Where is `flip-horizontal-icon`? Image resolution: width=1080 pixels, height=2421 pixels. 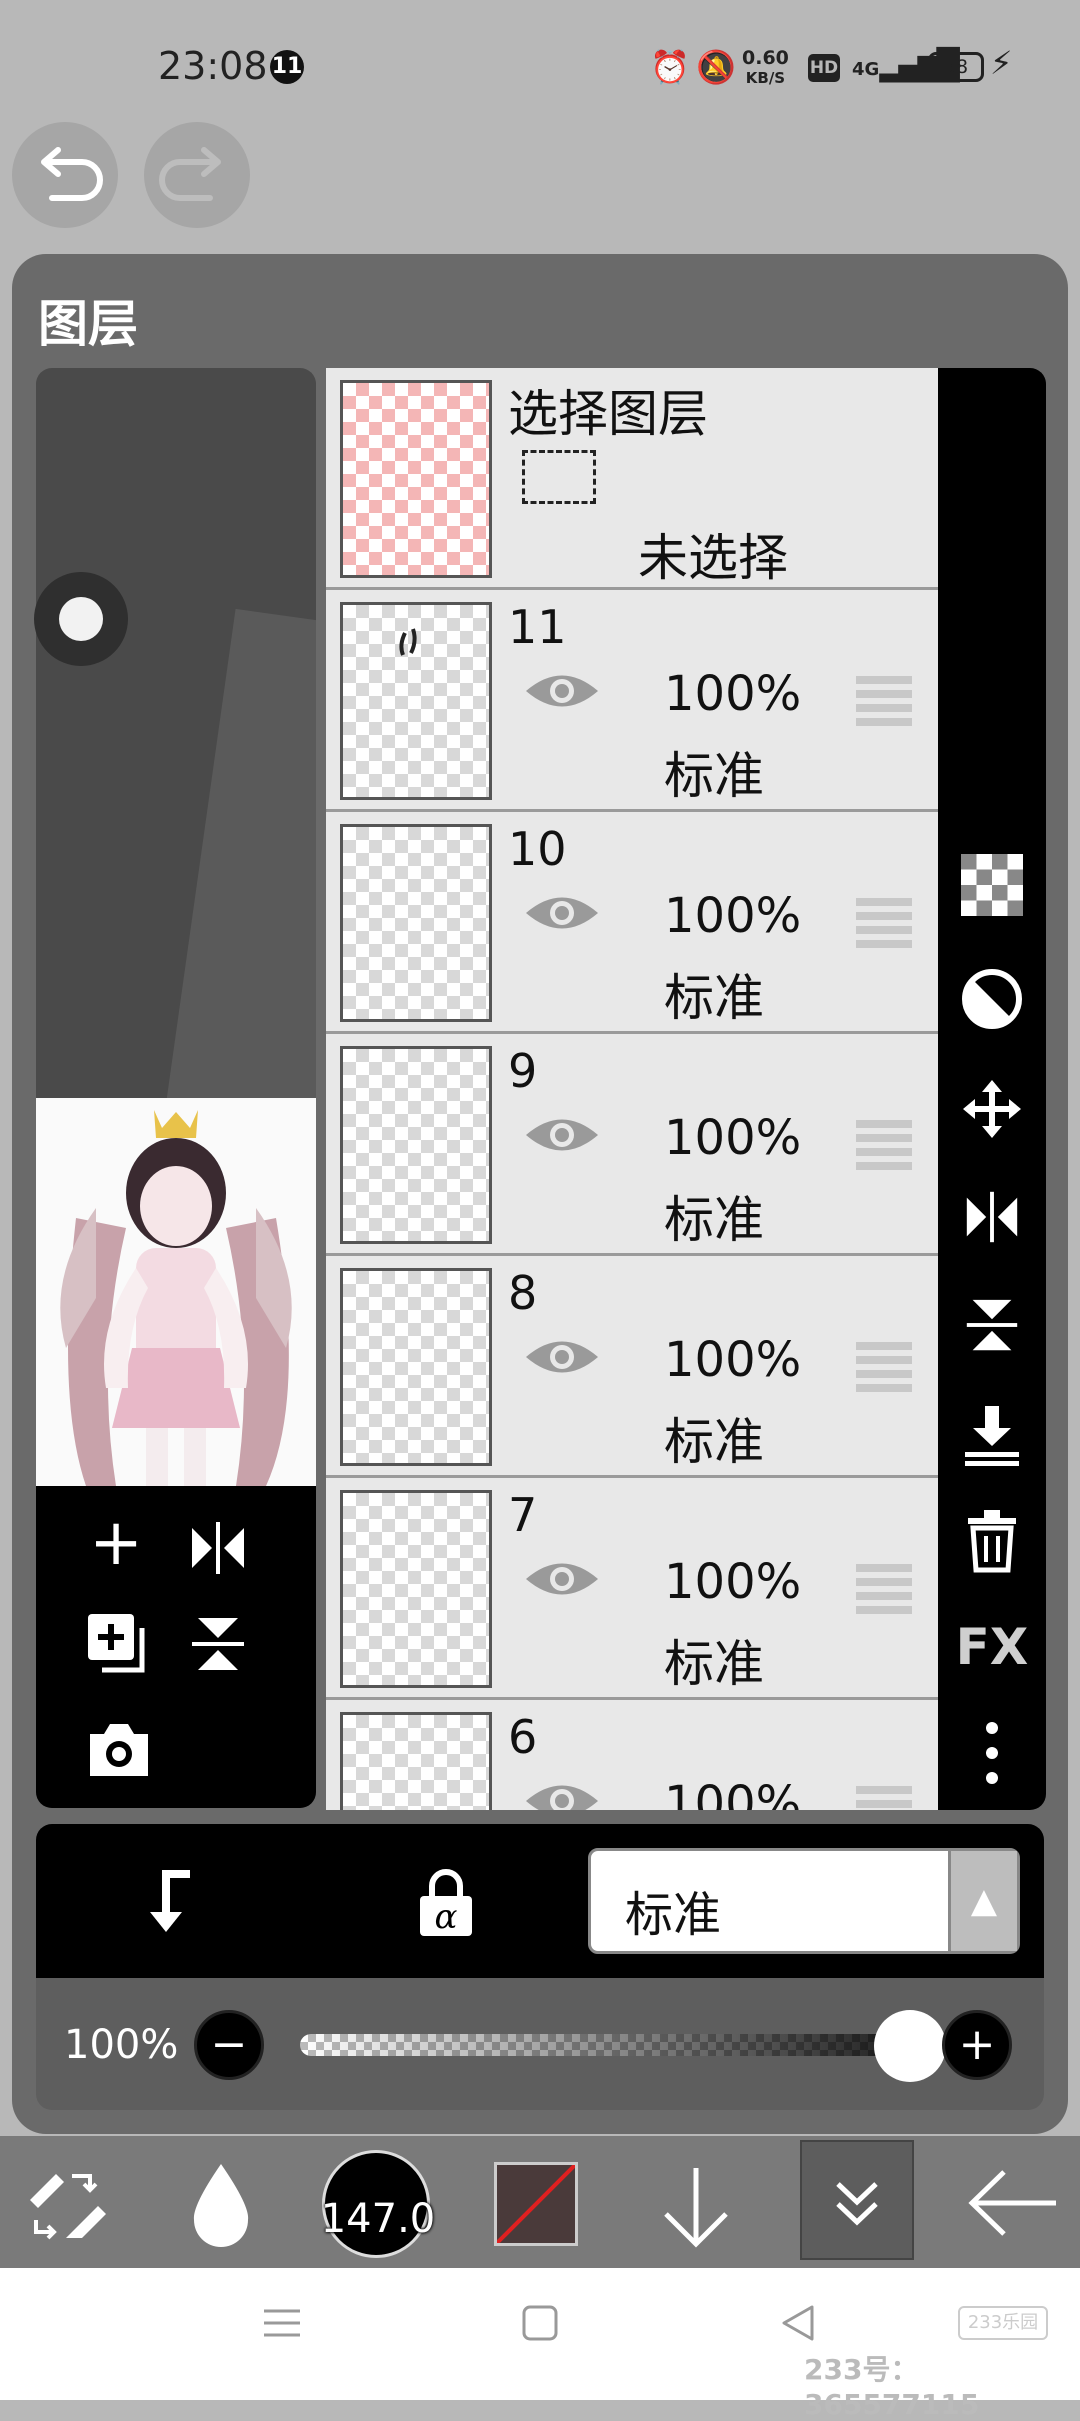 flip-horizontal-icon is located at coordinates (218, 1548).